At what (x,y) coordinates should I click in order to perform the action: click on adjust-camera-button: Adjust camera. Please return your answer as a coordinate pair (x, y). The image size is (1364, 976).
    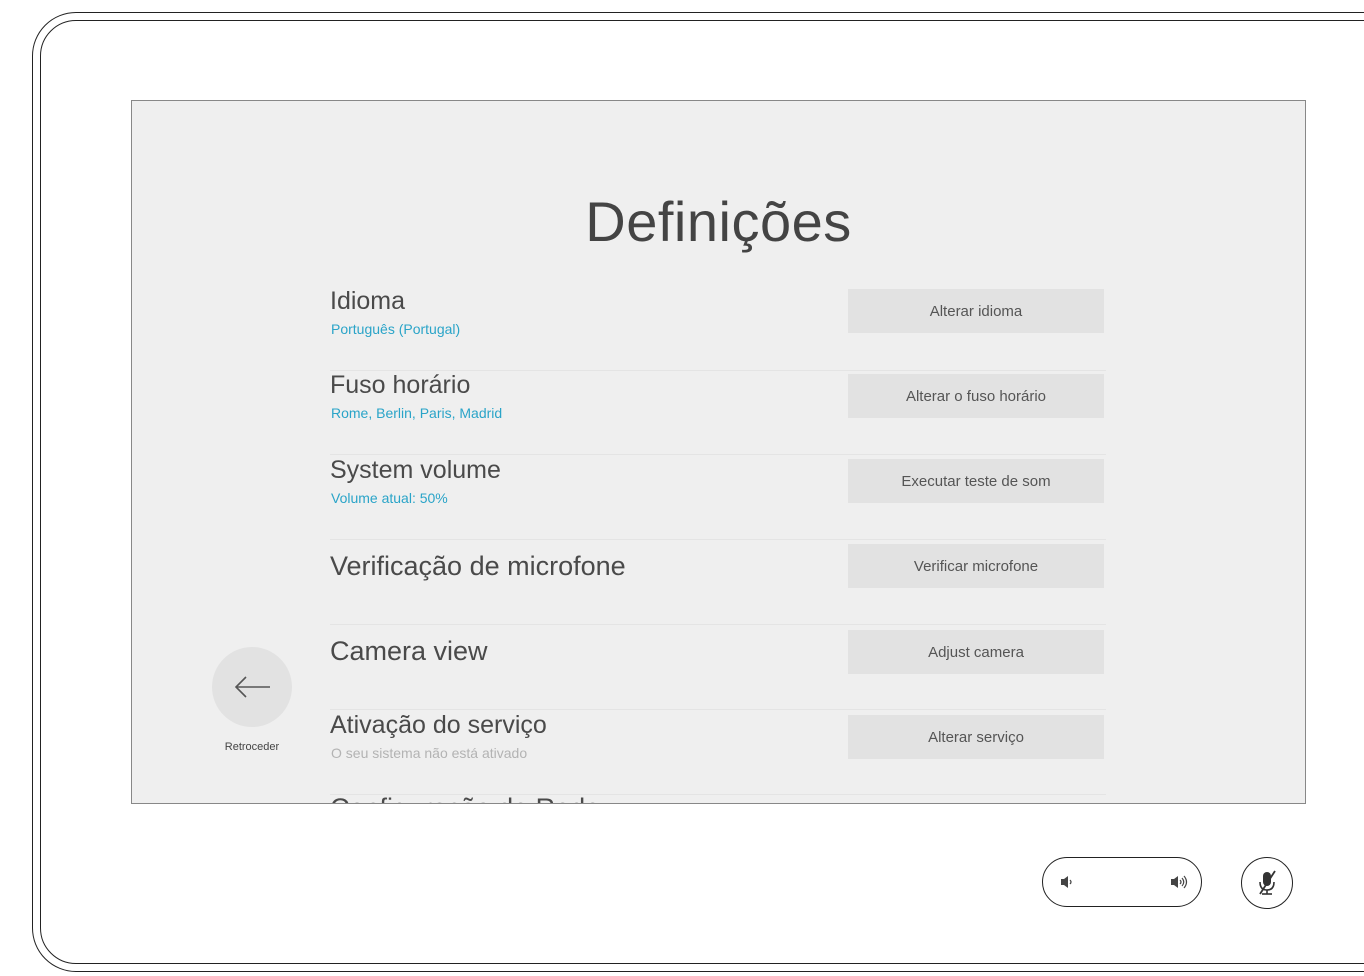
    Looking at the image, I should click on (976, 652).